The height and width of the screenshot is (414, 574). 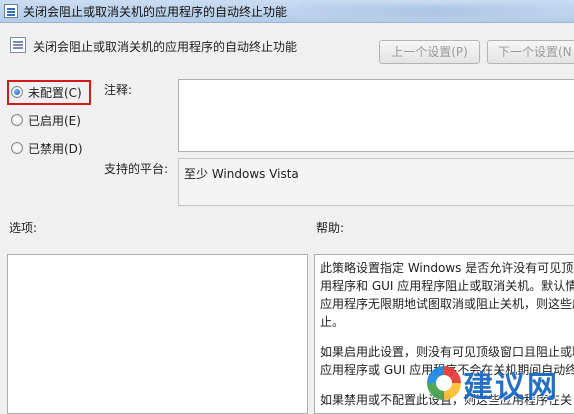 I want to click on radio-button-disabled, so click(x=17, y=148).